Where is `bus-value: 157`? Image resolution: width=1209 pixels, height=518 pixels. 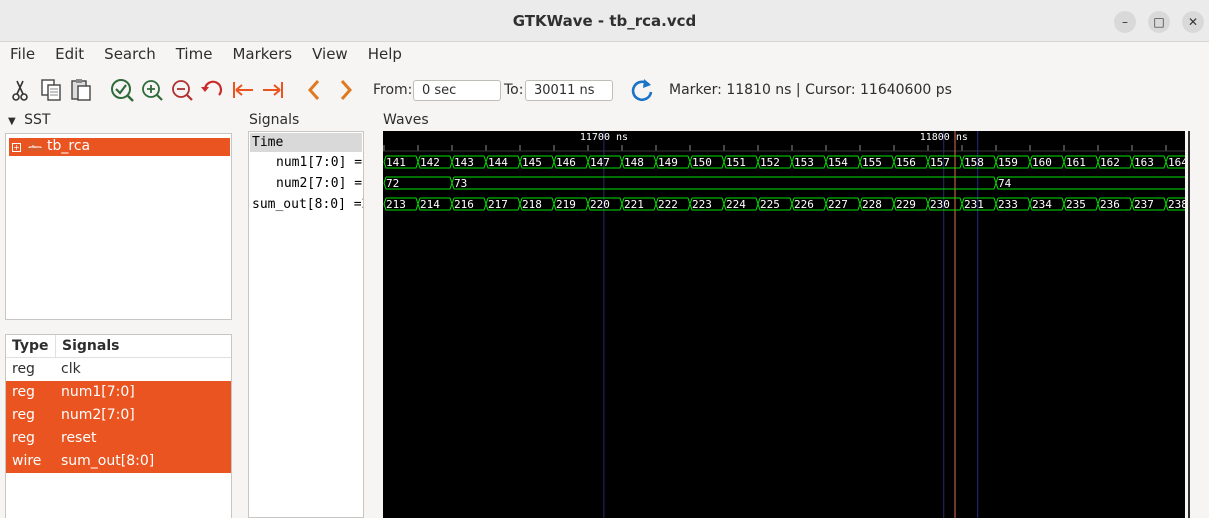
bus-value: 157 is located at coordinates (940, 162).